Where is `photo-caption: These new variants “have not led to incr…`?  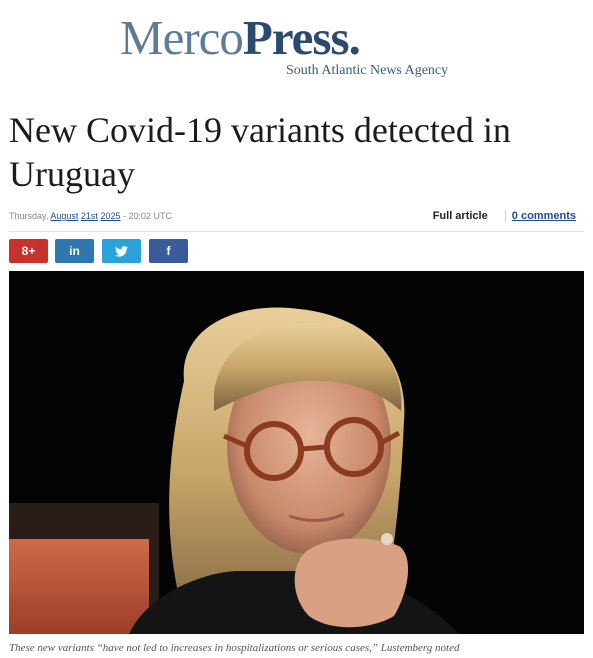 photo-caption: These new variants “have not led to incr… is located at coordinates (234, 648).